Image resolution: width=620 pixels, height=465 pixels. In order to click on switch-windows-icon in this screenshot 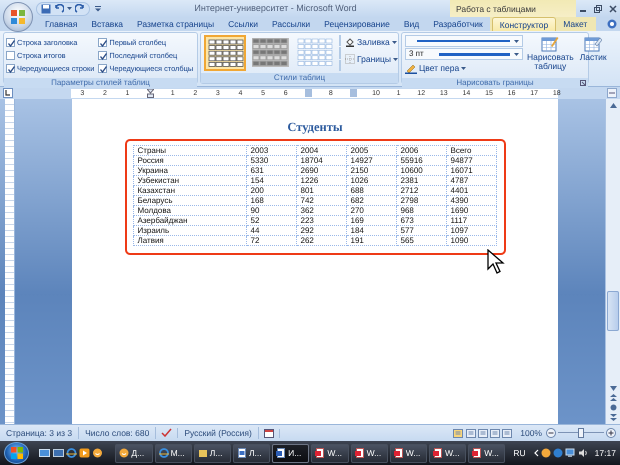, I will do `click(58, 453)`.